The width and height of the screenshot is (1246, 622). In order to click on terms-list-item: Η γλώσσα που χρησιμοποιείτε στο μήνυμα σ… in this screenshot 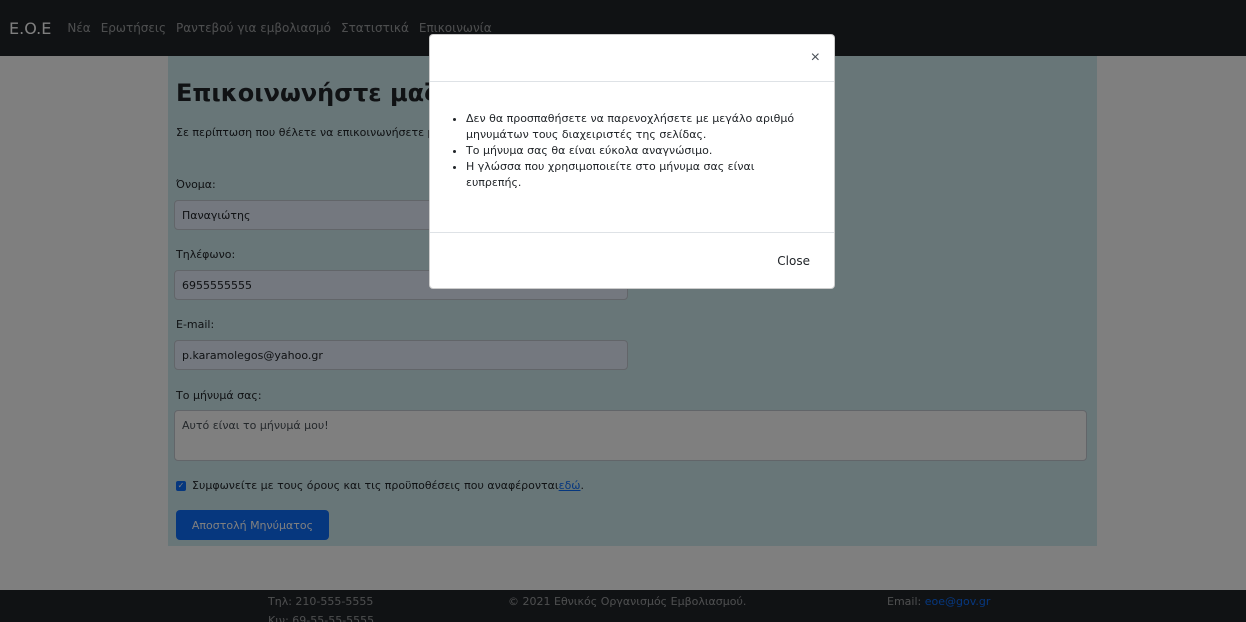, I will do `click(636, 175)`.